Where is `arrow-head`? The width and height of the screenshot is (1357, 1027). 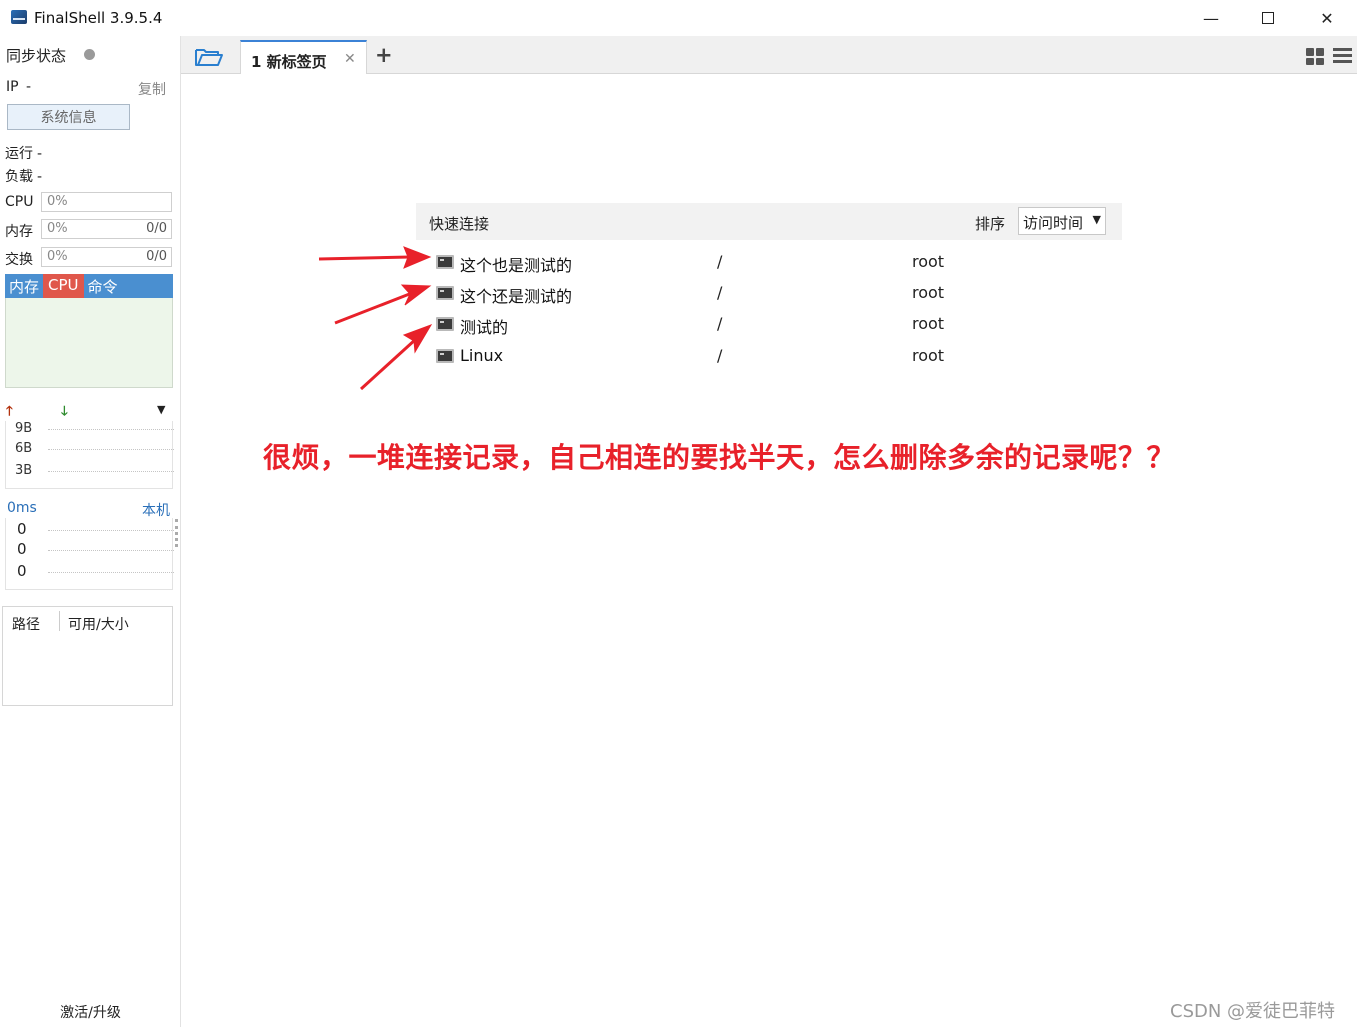
arrow-head is located at coordinates (417, 257).